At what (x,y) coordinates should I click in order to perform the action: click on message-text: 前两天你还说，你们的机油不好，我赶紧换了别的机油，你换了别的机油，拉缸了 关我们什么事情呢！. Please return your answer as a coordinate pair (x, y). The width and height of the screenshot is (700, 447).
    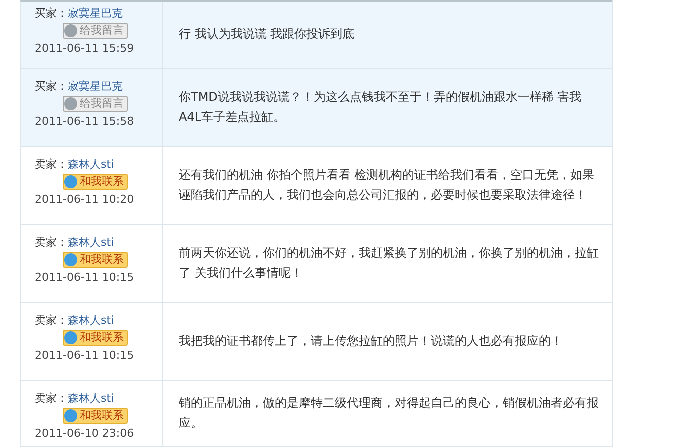
    Looking at the image, I should click on (389, 263).